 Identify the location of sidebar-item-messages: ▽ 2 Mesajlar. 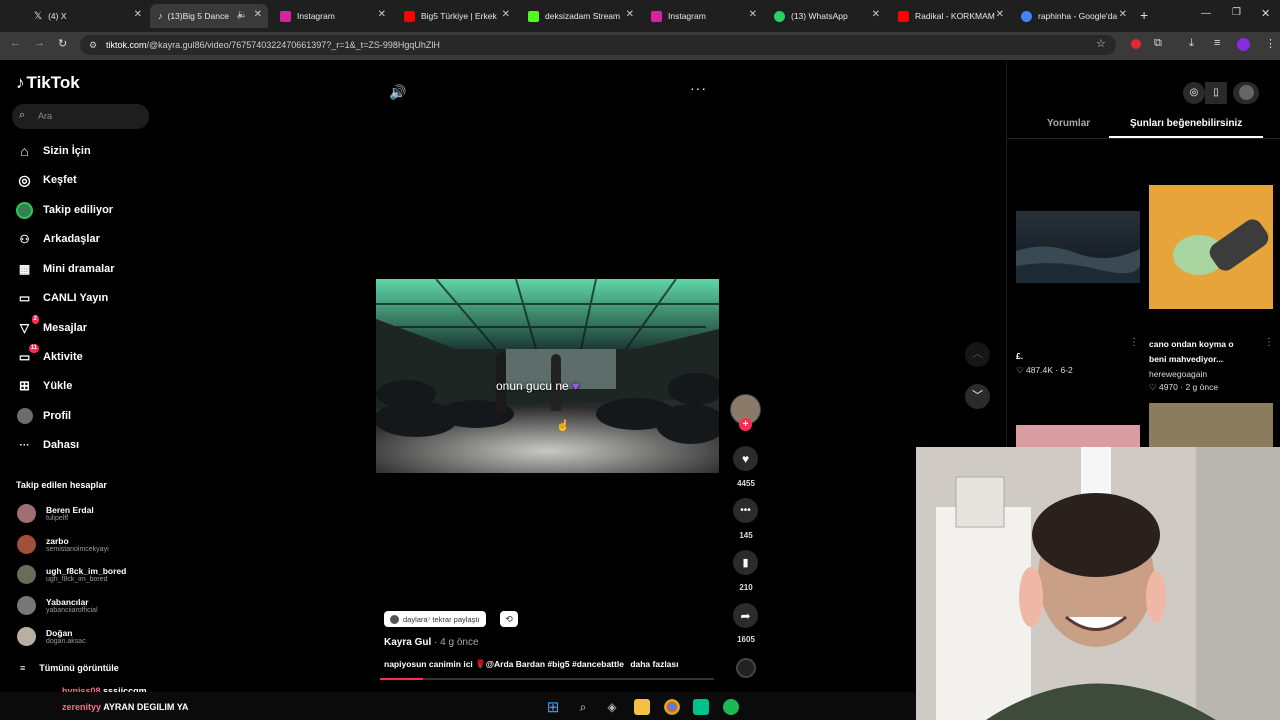
(52, 326).